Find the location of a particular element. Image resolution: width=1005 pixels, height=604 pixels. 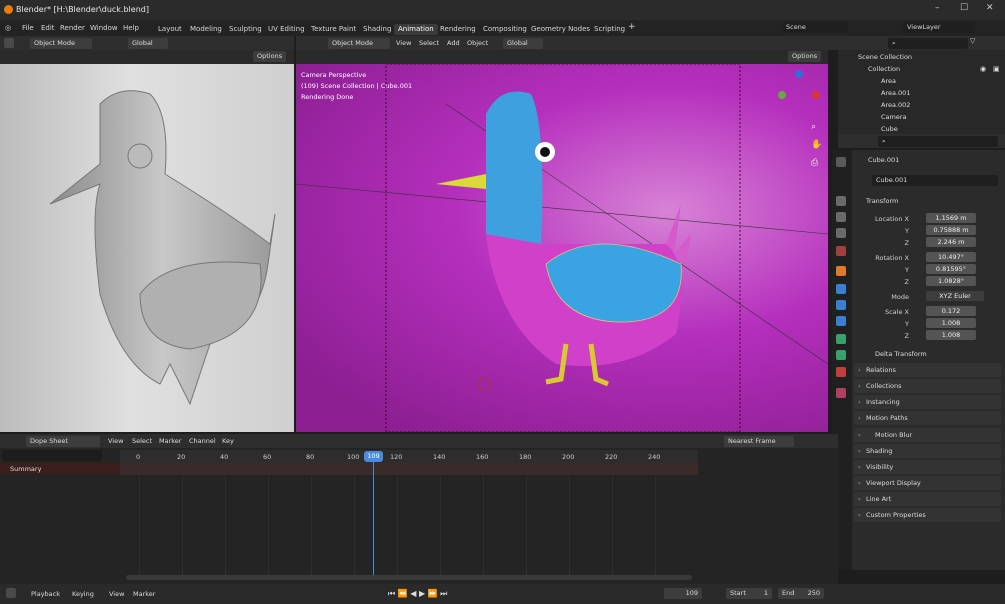

menu-select: Select is located at coordinates (429, 43).